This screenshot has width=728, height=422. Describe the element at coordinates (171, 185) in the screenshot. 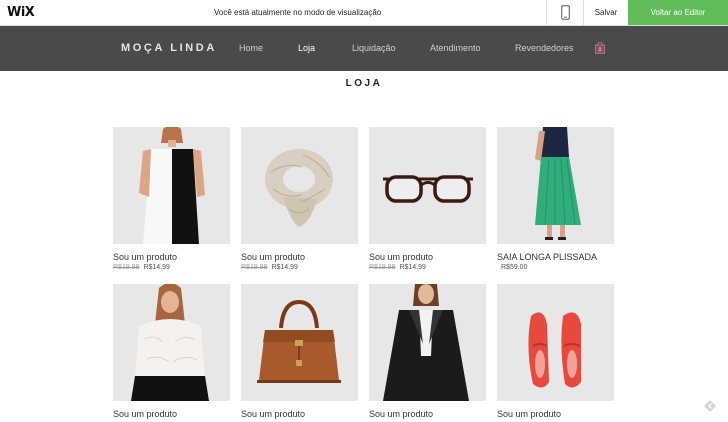

I see `product-image-dress` at that location.